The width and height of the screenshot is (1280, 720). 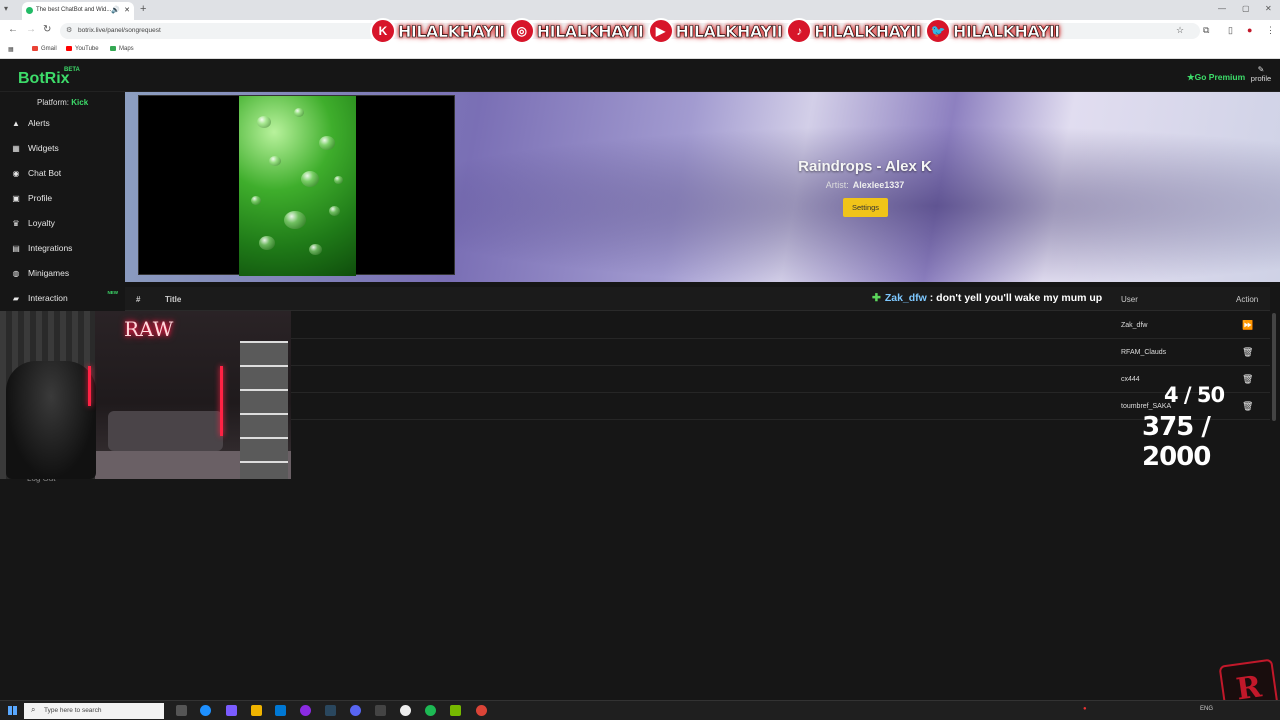 What do you see at coordinates (231, 710) in the screenshot?
I see `copilot-icon` at bounding box center [231, 710].